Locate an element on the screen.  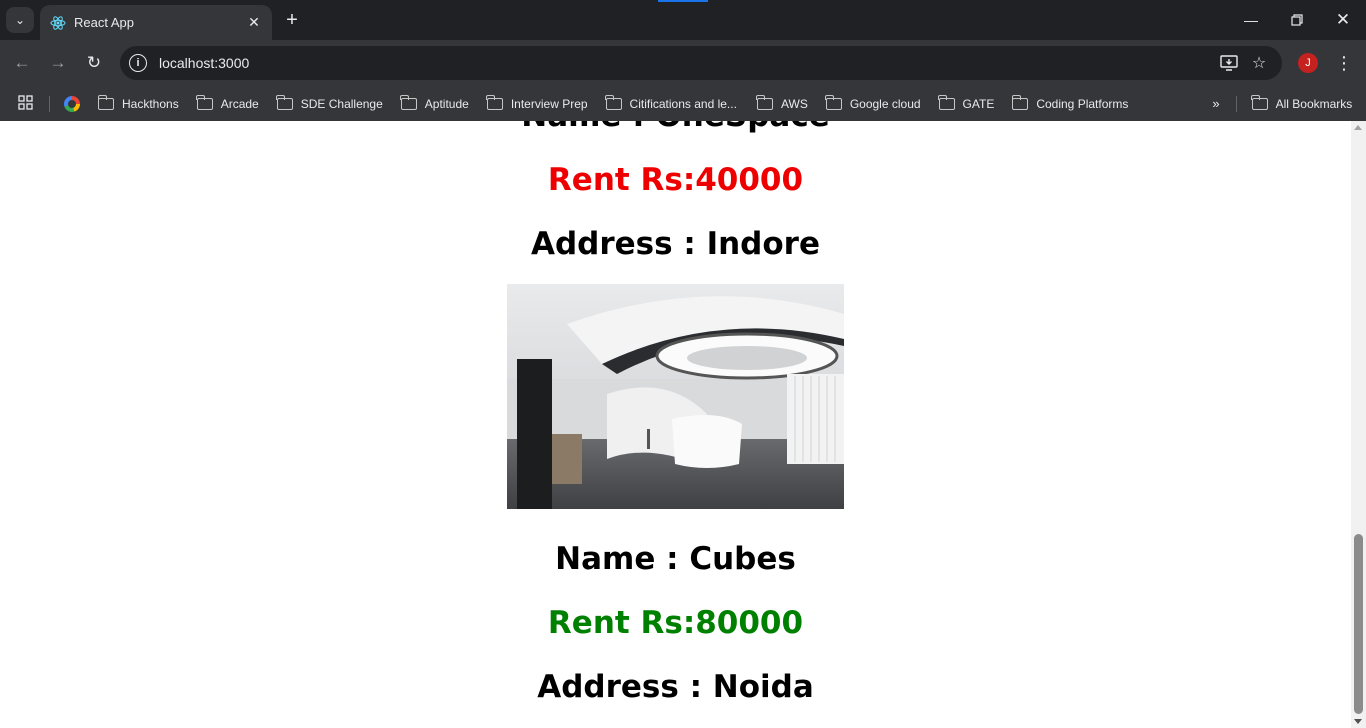
scrollbar-thumb is located at coordinates (1358, 624).